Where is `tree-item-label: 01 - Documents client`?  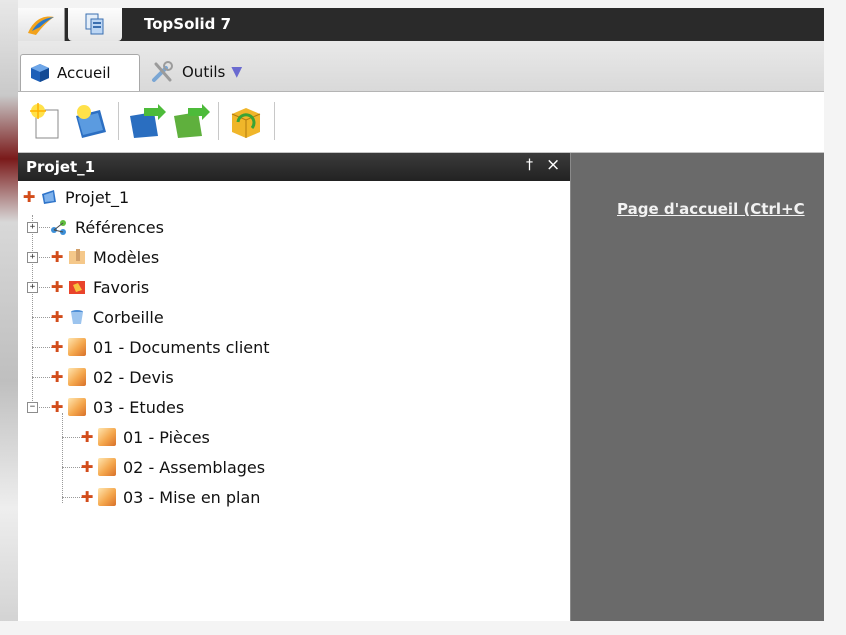 tree-item-label: 01 - Documents client is located at coordinates (181, 347).